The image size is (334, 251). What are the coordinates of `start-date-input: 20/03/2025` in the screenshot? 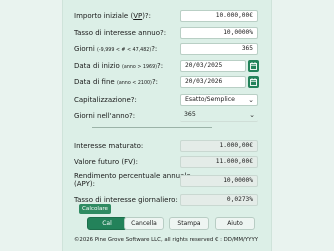 It's located at (213, 66).